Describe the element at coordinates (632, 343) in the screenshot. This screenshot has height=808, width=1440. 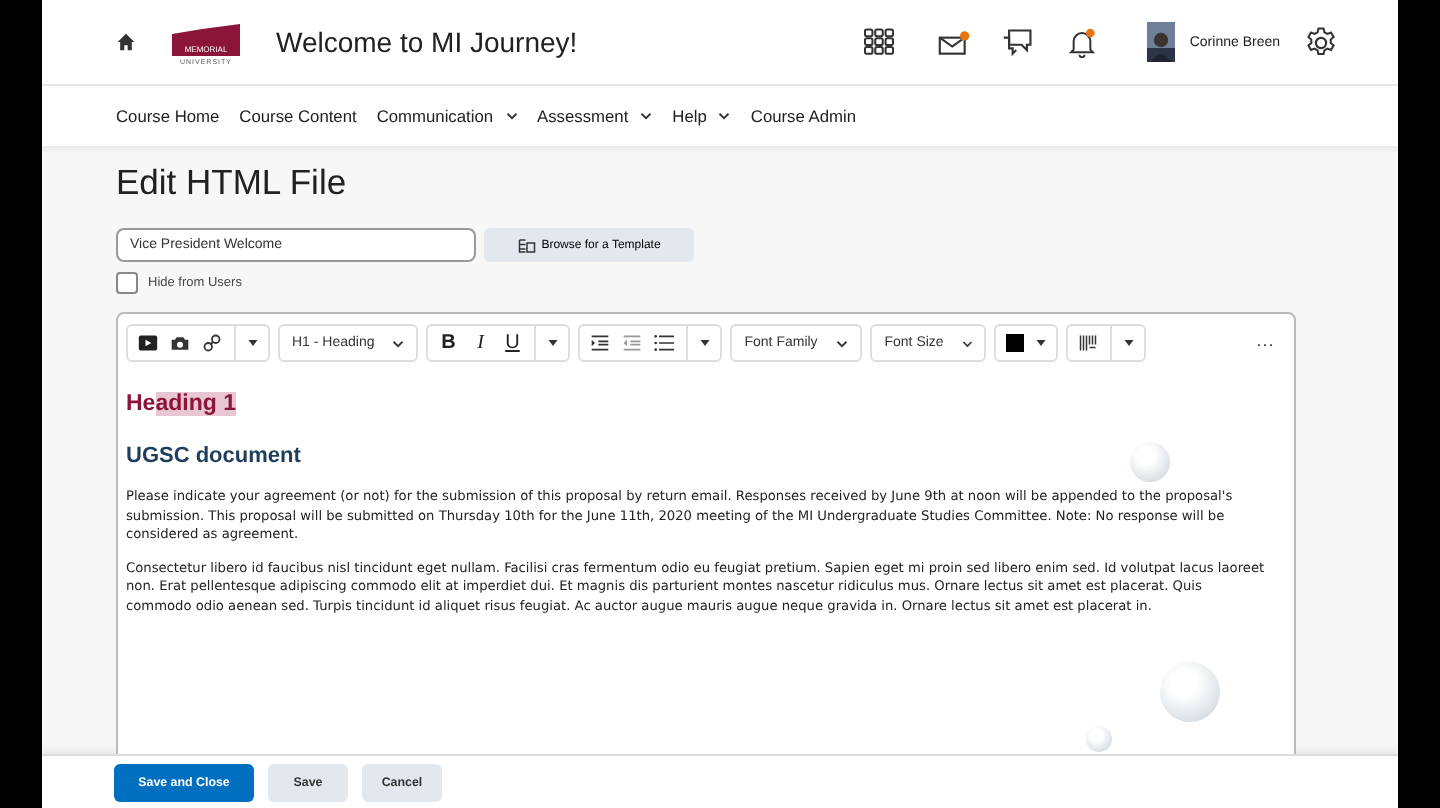
I see `outdent-icon` at that location.